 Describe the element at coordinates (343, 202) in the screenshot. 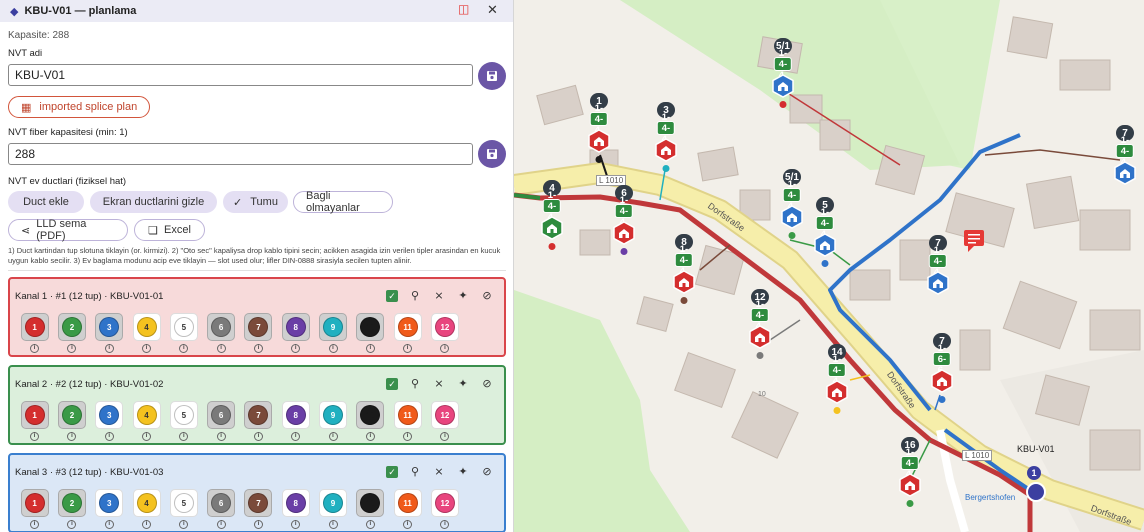

I see `filter-unconnected-button: Bagli olmayanlar` at that location.